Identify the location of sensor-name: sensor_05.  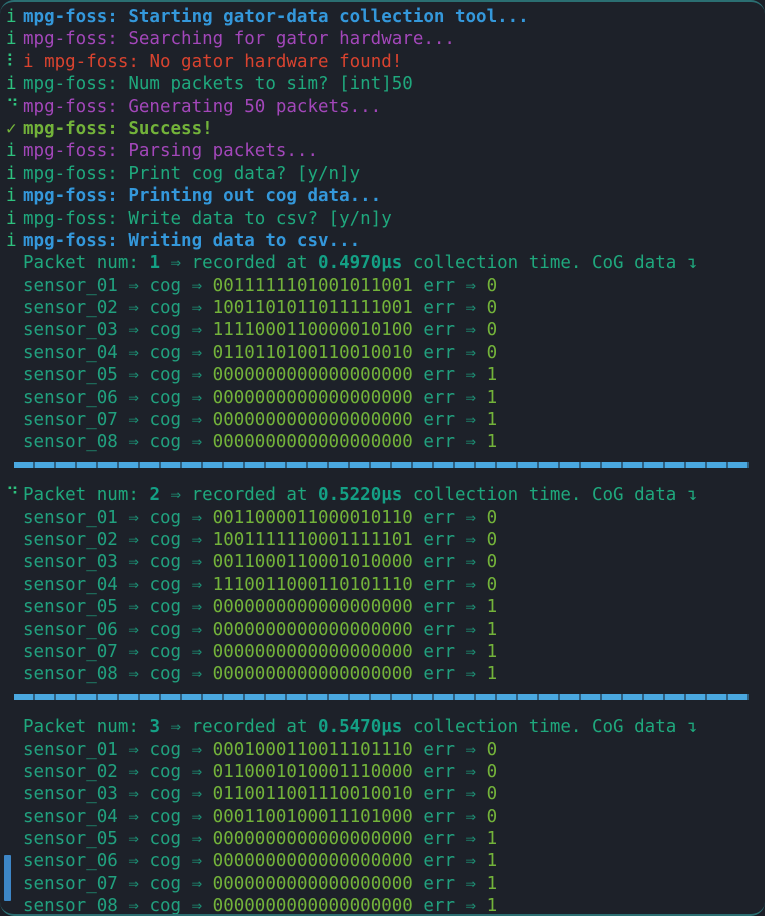
(70, 375).